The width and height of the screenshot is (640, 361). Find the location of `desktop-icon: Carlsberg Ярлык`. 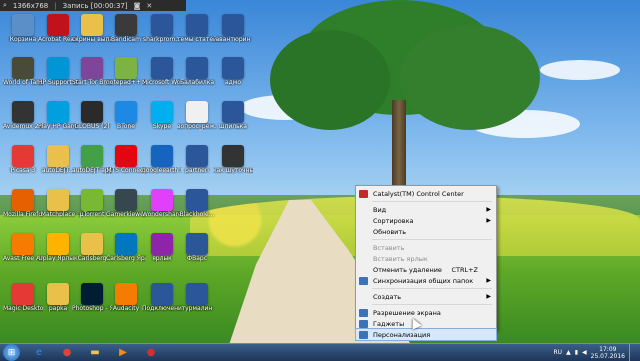

desktop-icon: Carlsberg Ярлык is located at coordinates (126, 247).